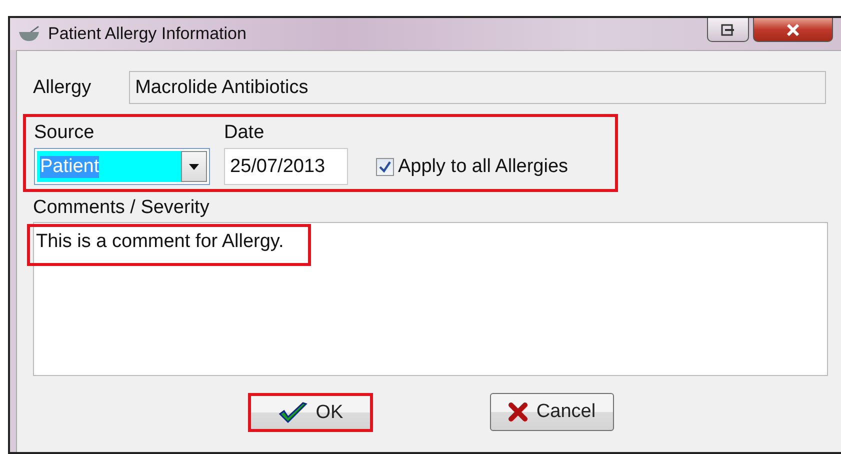 This screenshot has width=841, height=454. I want to click on source-label: Source, so click(65, 133).